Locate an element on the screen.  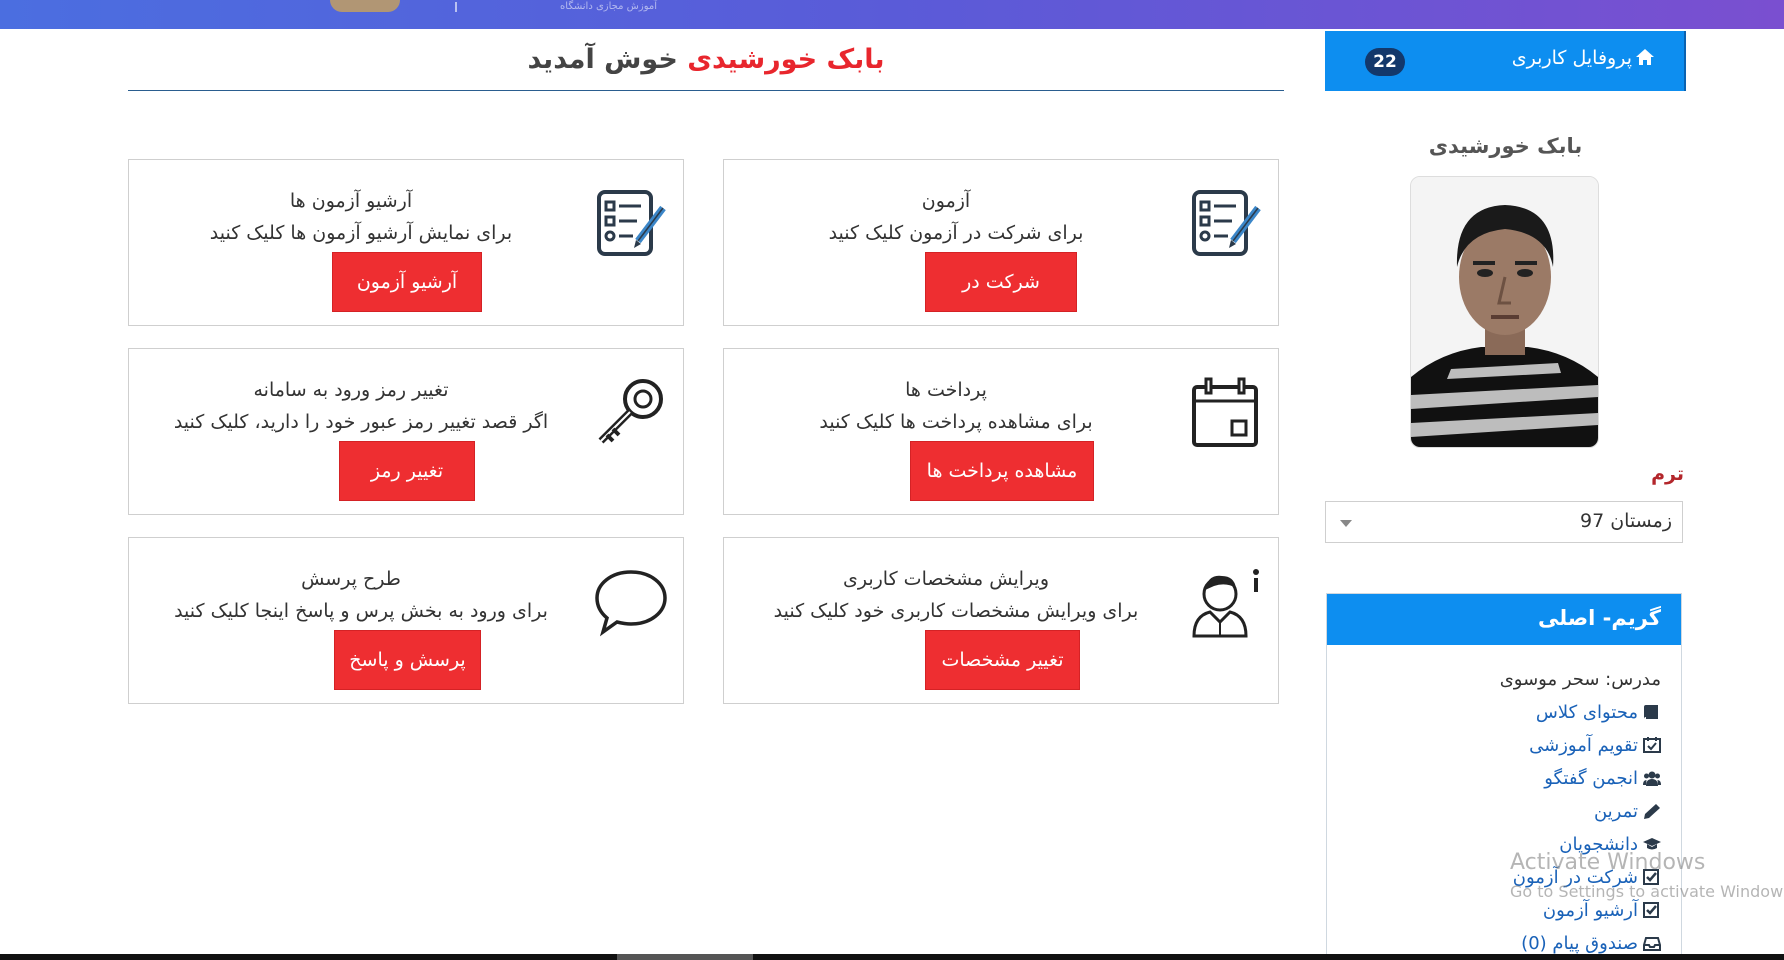
group-title-bar: گریم- اصلی is located at coordinates (1504, 619).